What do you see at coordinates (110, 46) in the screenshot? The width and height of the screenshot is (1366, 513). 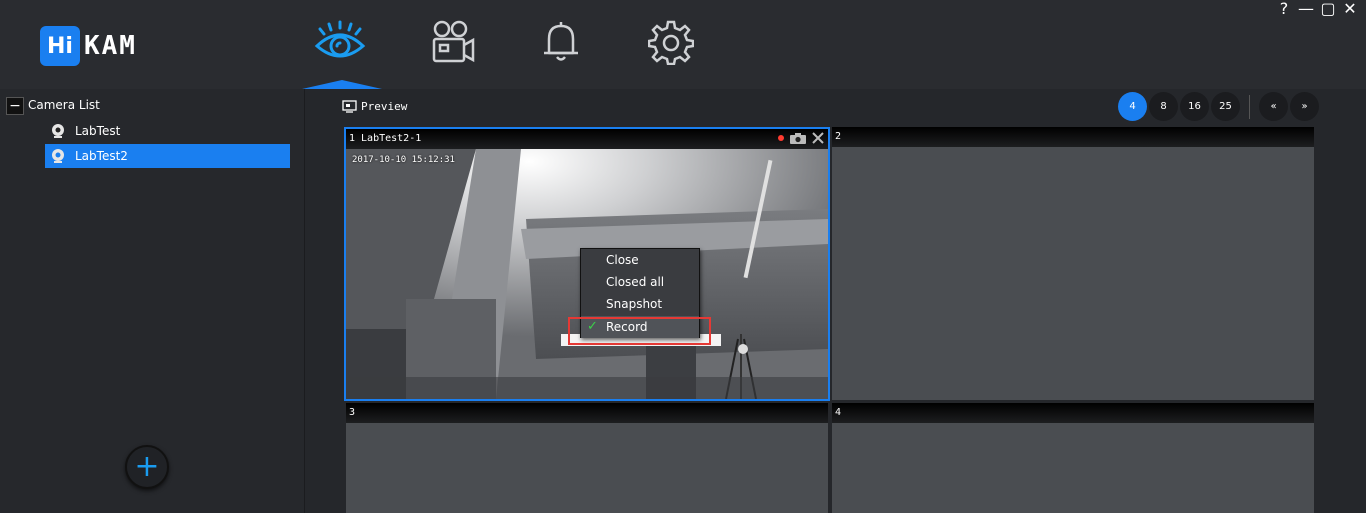 I see `logo-text: KAM` at bounding box center [110, 46].